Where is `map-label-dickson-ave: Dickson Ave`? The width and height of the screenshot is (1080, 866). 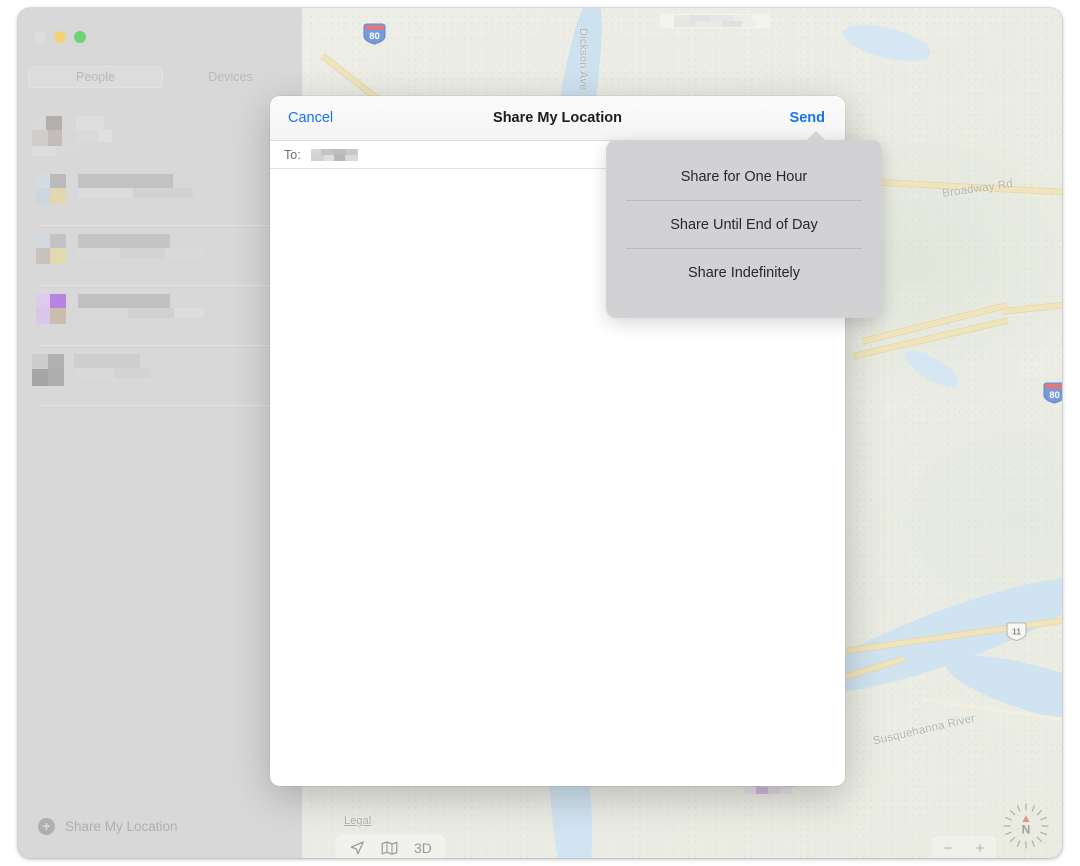
map-label-dickson-ave: Dickson Ave is located at coordinates (583, 59).